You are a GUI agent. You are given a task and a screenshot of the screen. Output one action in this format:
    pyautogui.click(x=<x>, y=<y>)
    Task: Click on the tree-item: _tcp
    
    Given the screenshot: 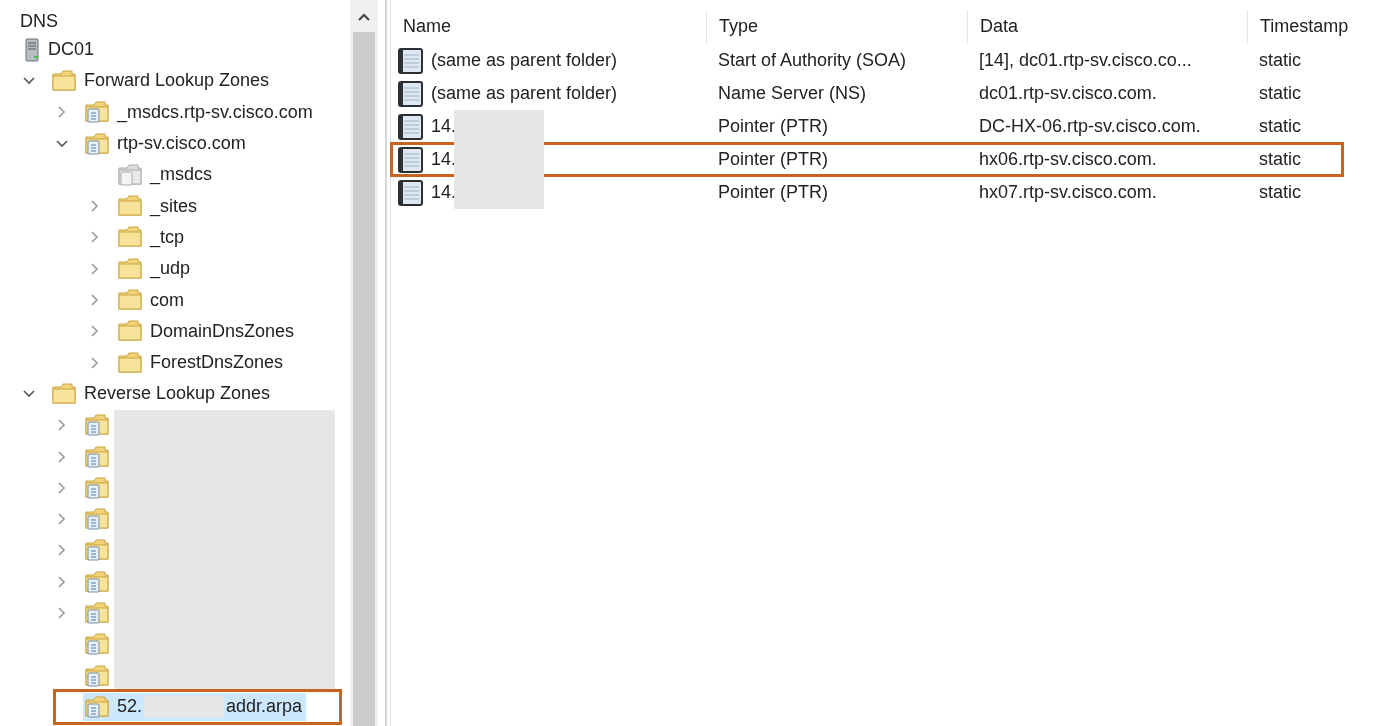 What is the action you would take?
    pyautogui.click(x=152, y=237)
    